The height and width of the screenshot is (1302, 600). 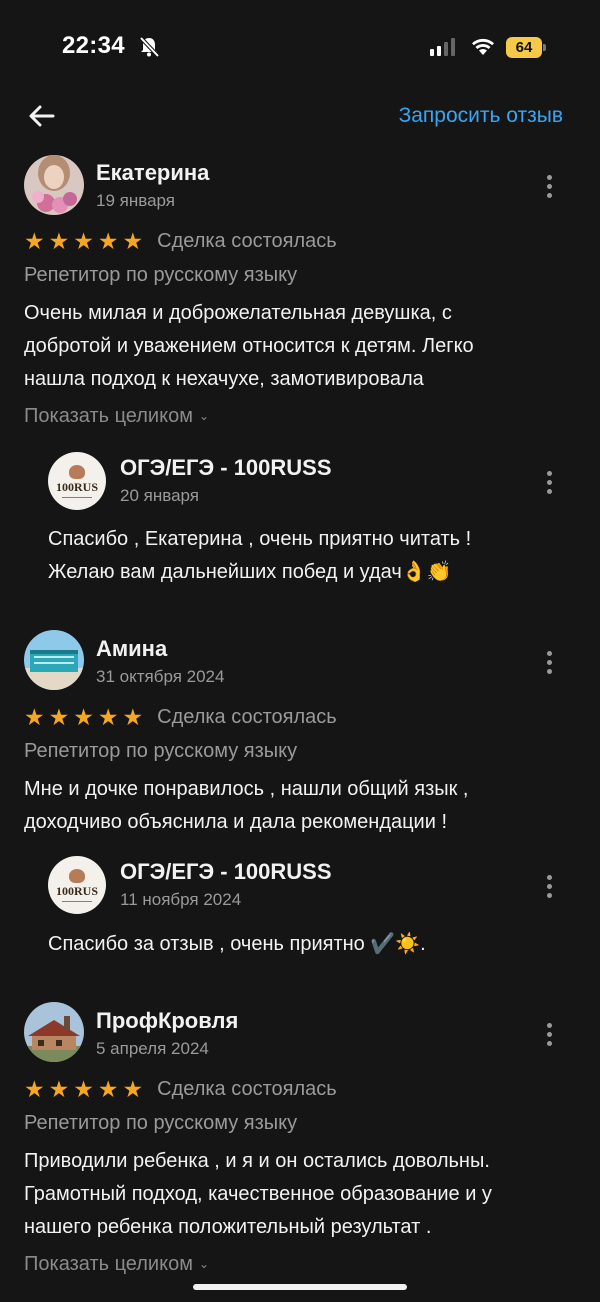 I want to click on review-author: Амина, so click(x=131, y=649).